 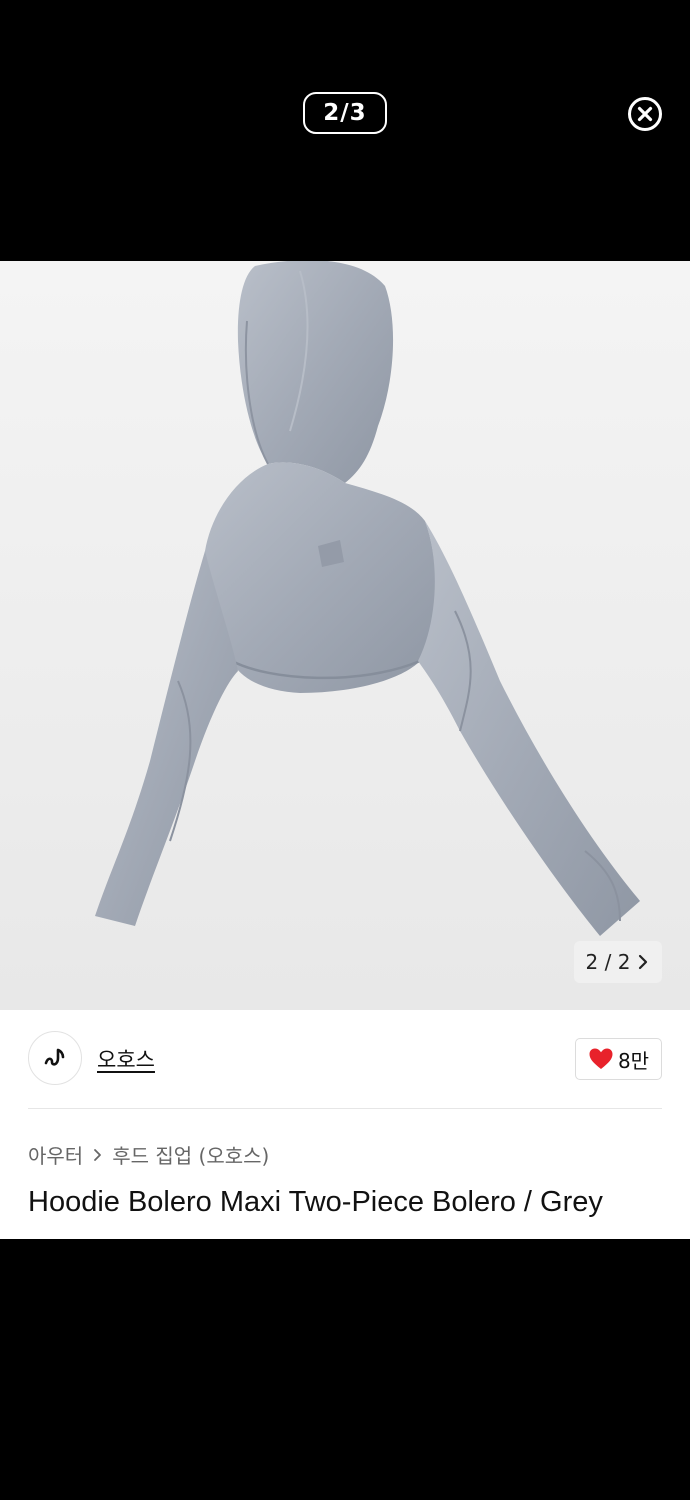 I want to click on breadcrumb: 아우터 후드 집업 (오호스), so click(x=148, y=1154).